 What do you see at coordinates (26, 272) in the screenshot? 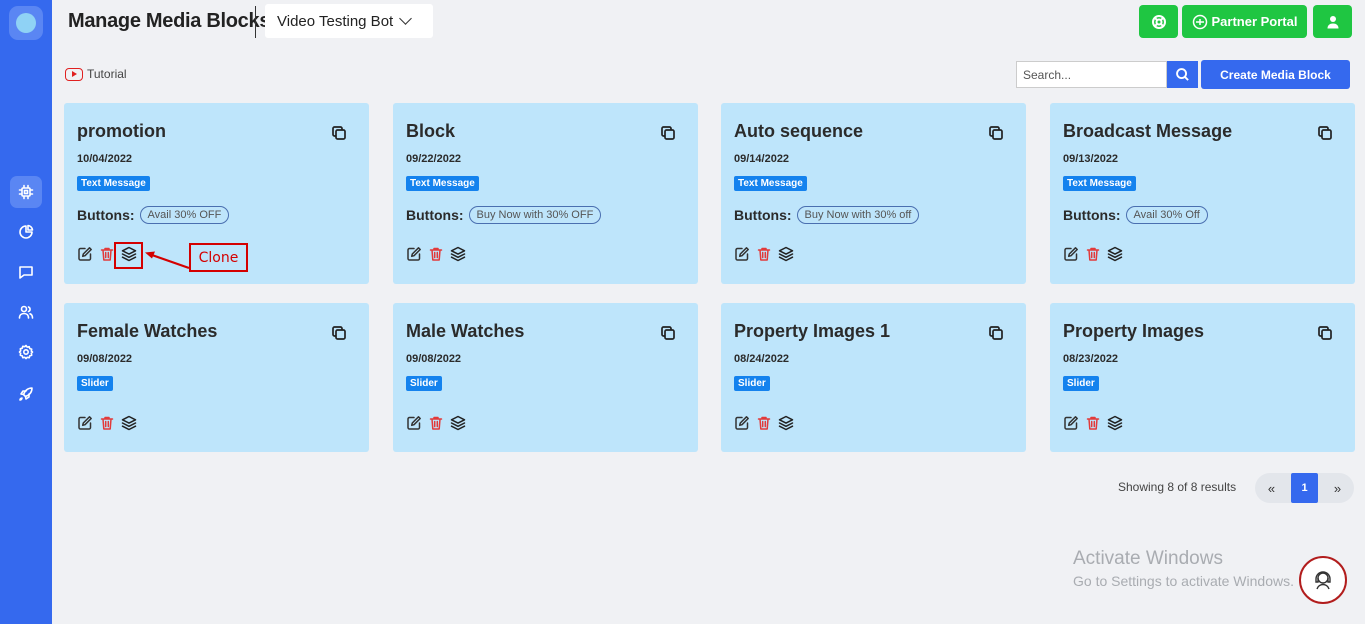
I see `sidebar-item-chat` at bounding box center [26, 272].